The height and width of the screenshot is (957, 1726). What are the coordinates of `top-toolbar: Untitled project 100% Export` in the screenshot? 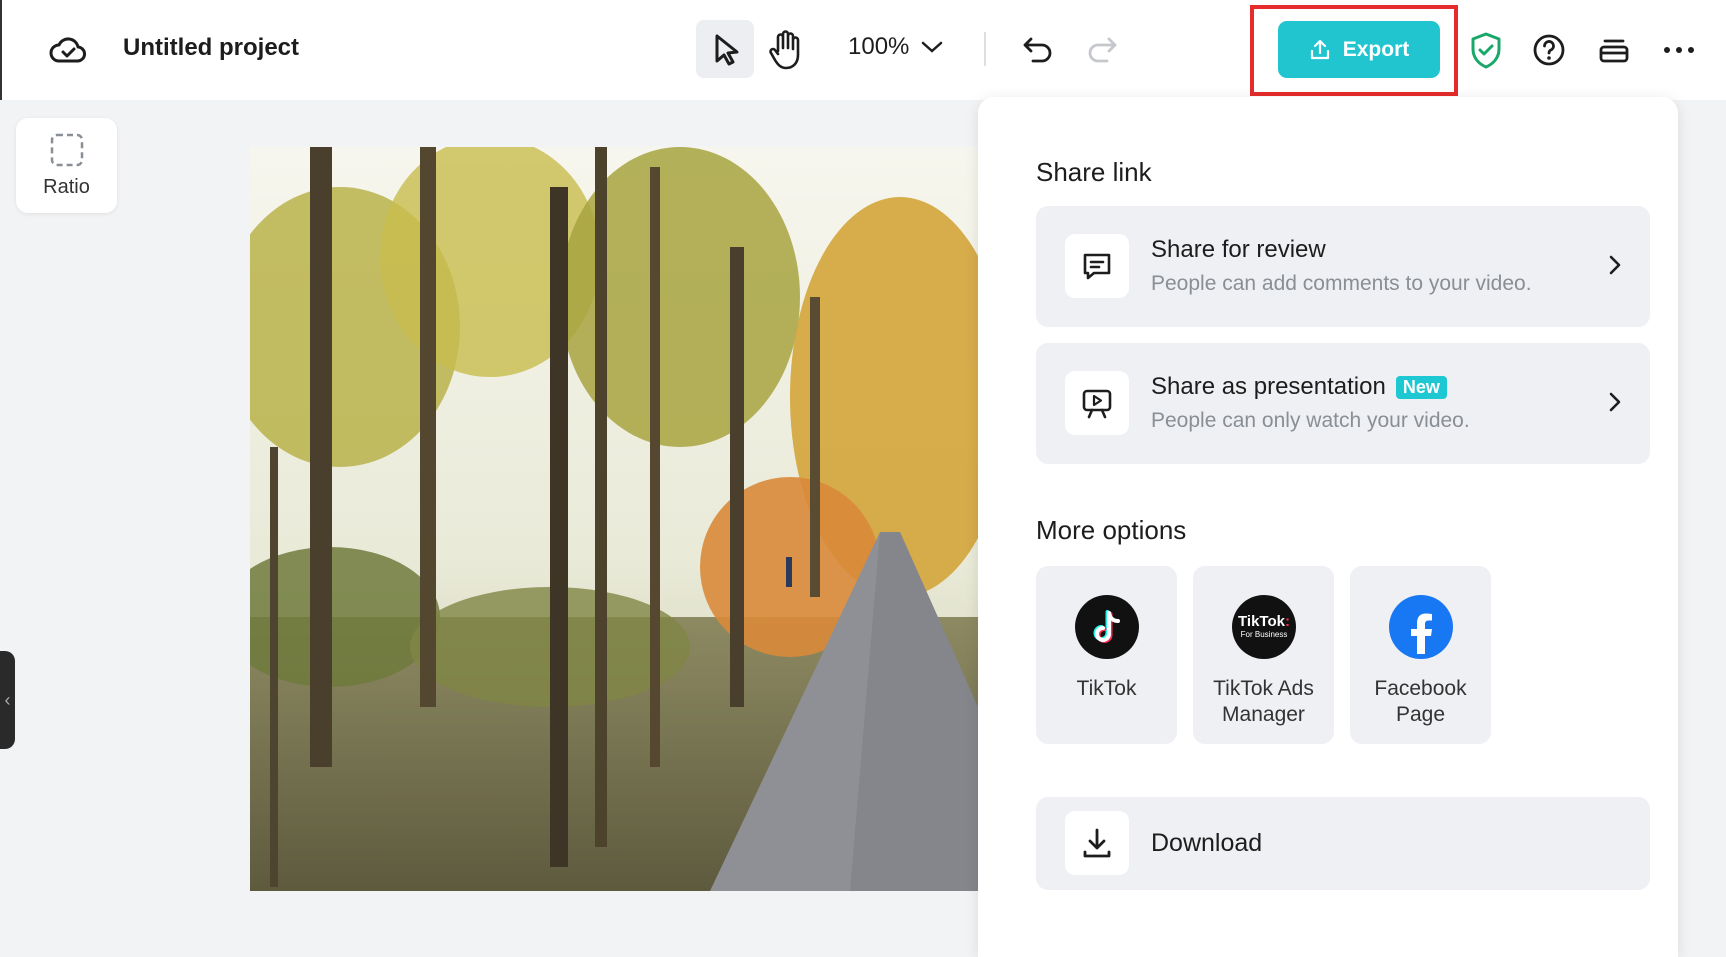 It's located at (863, 50).